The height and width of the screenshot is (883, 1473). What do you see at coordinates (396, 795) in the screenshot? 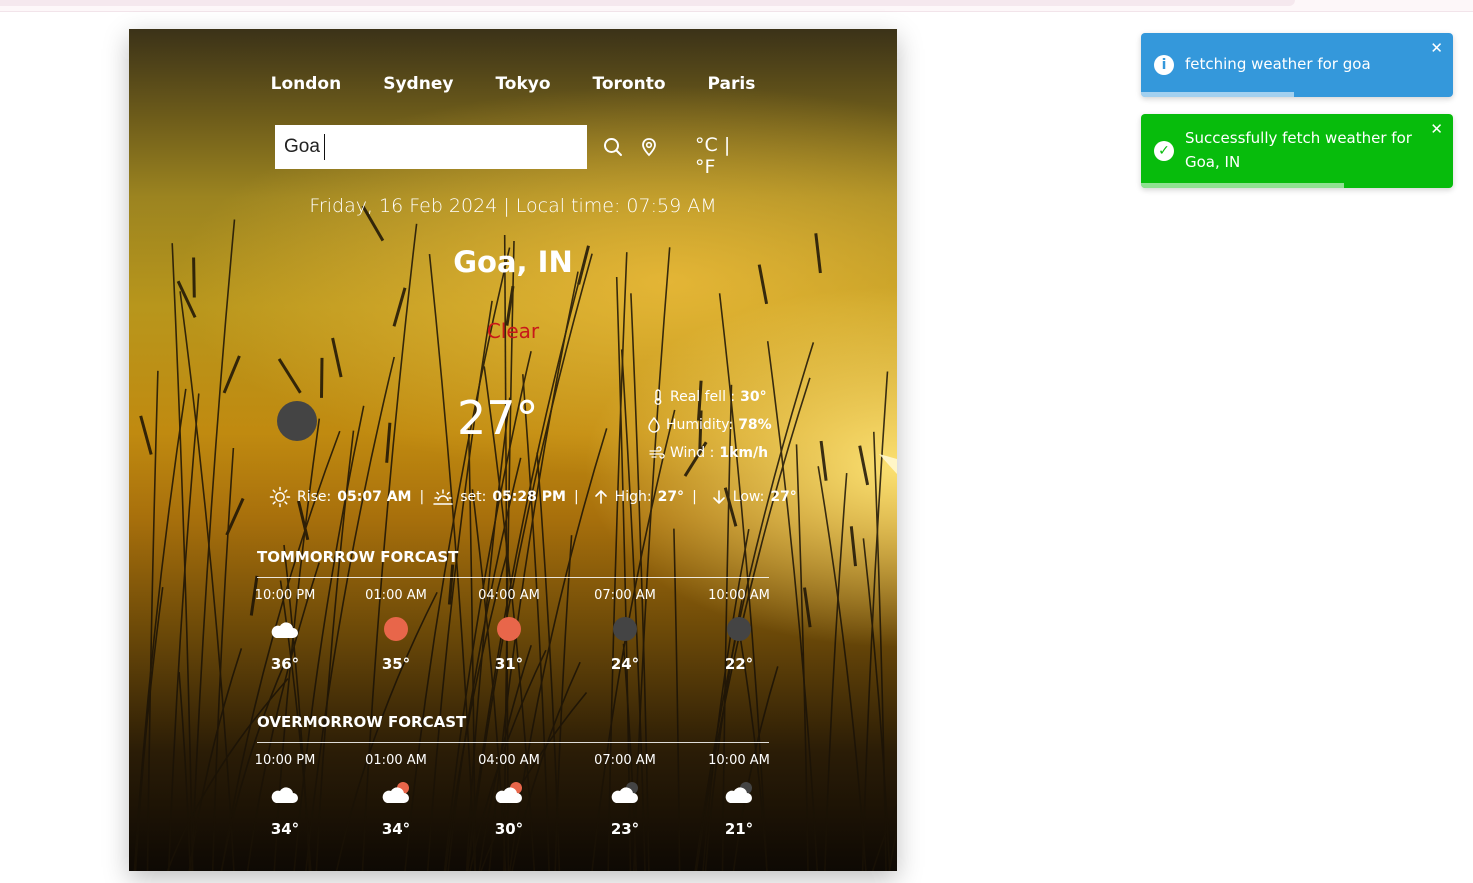
I see `forecast-item: 01:00 AM 34°` at bounding box center [396, 795].